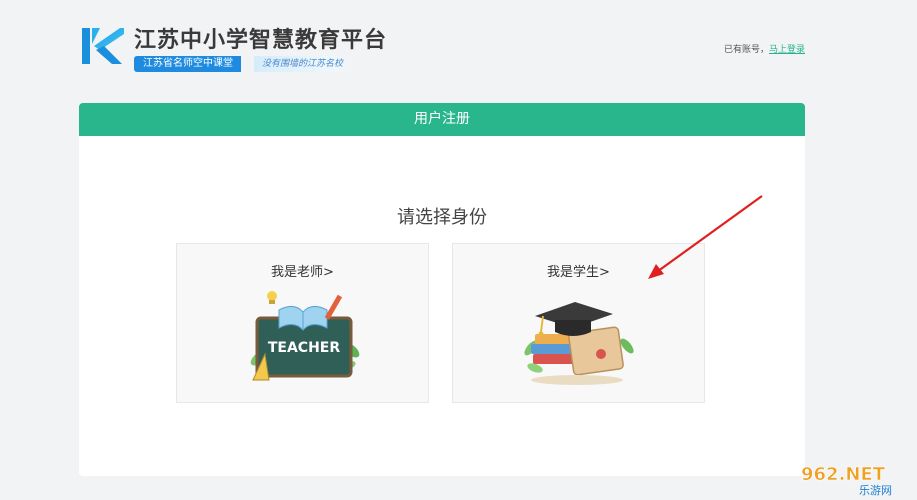 The height and width of the screenshot is (500, 917). Describe the element at coordinates (304, 348) in the screenshot. I see `teacher-illustration-text: TEACHER` at that location.